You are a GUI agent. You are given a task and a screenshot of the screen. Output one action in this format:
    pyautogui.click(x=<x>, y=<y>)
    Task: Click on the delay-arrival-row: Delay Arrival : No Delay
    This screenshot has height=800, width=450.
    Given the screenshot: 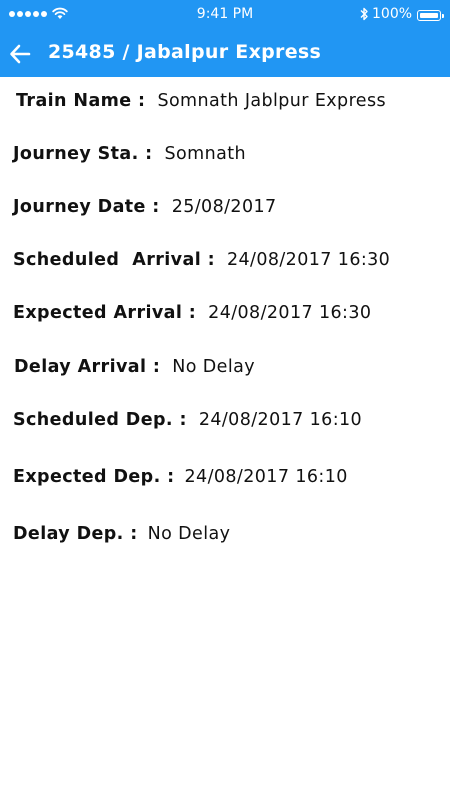 What is the action you would take?
    pyautogui.click(x=134, y=367)
    